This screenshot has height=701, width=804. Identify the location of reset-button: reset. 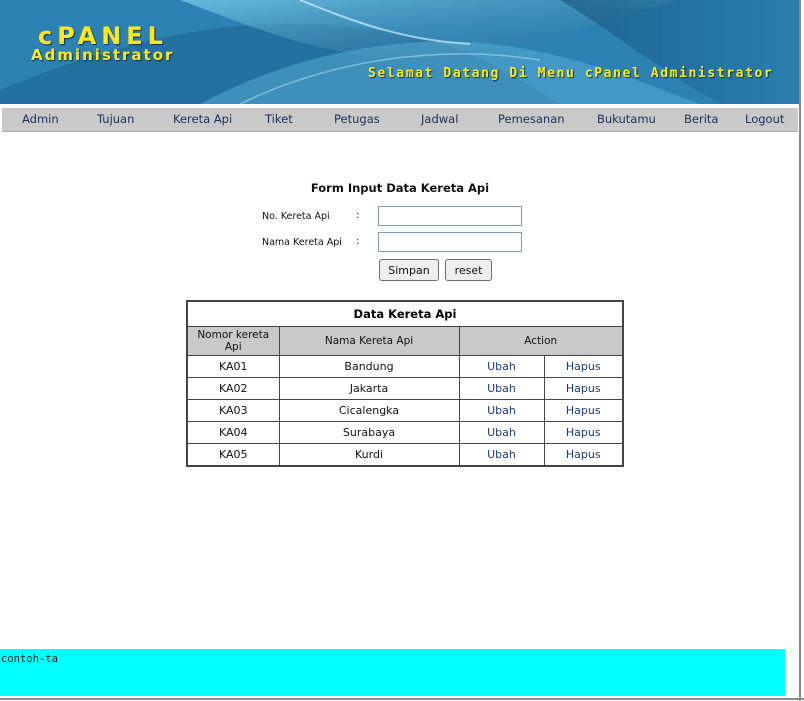
(468, 270).